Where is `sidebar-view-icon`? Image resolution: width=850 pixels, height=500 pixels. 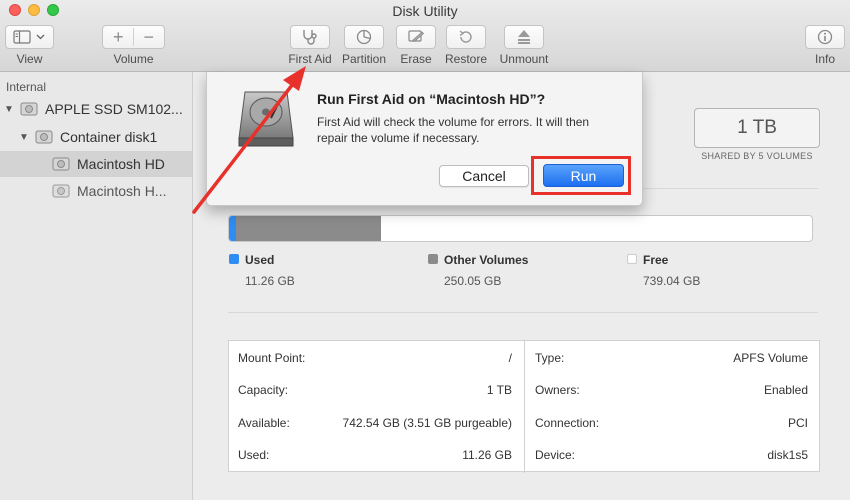
sidebar-view-icon is located at coordinates (28, 37).